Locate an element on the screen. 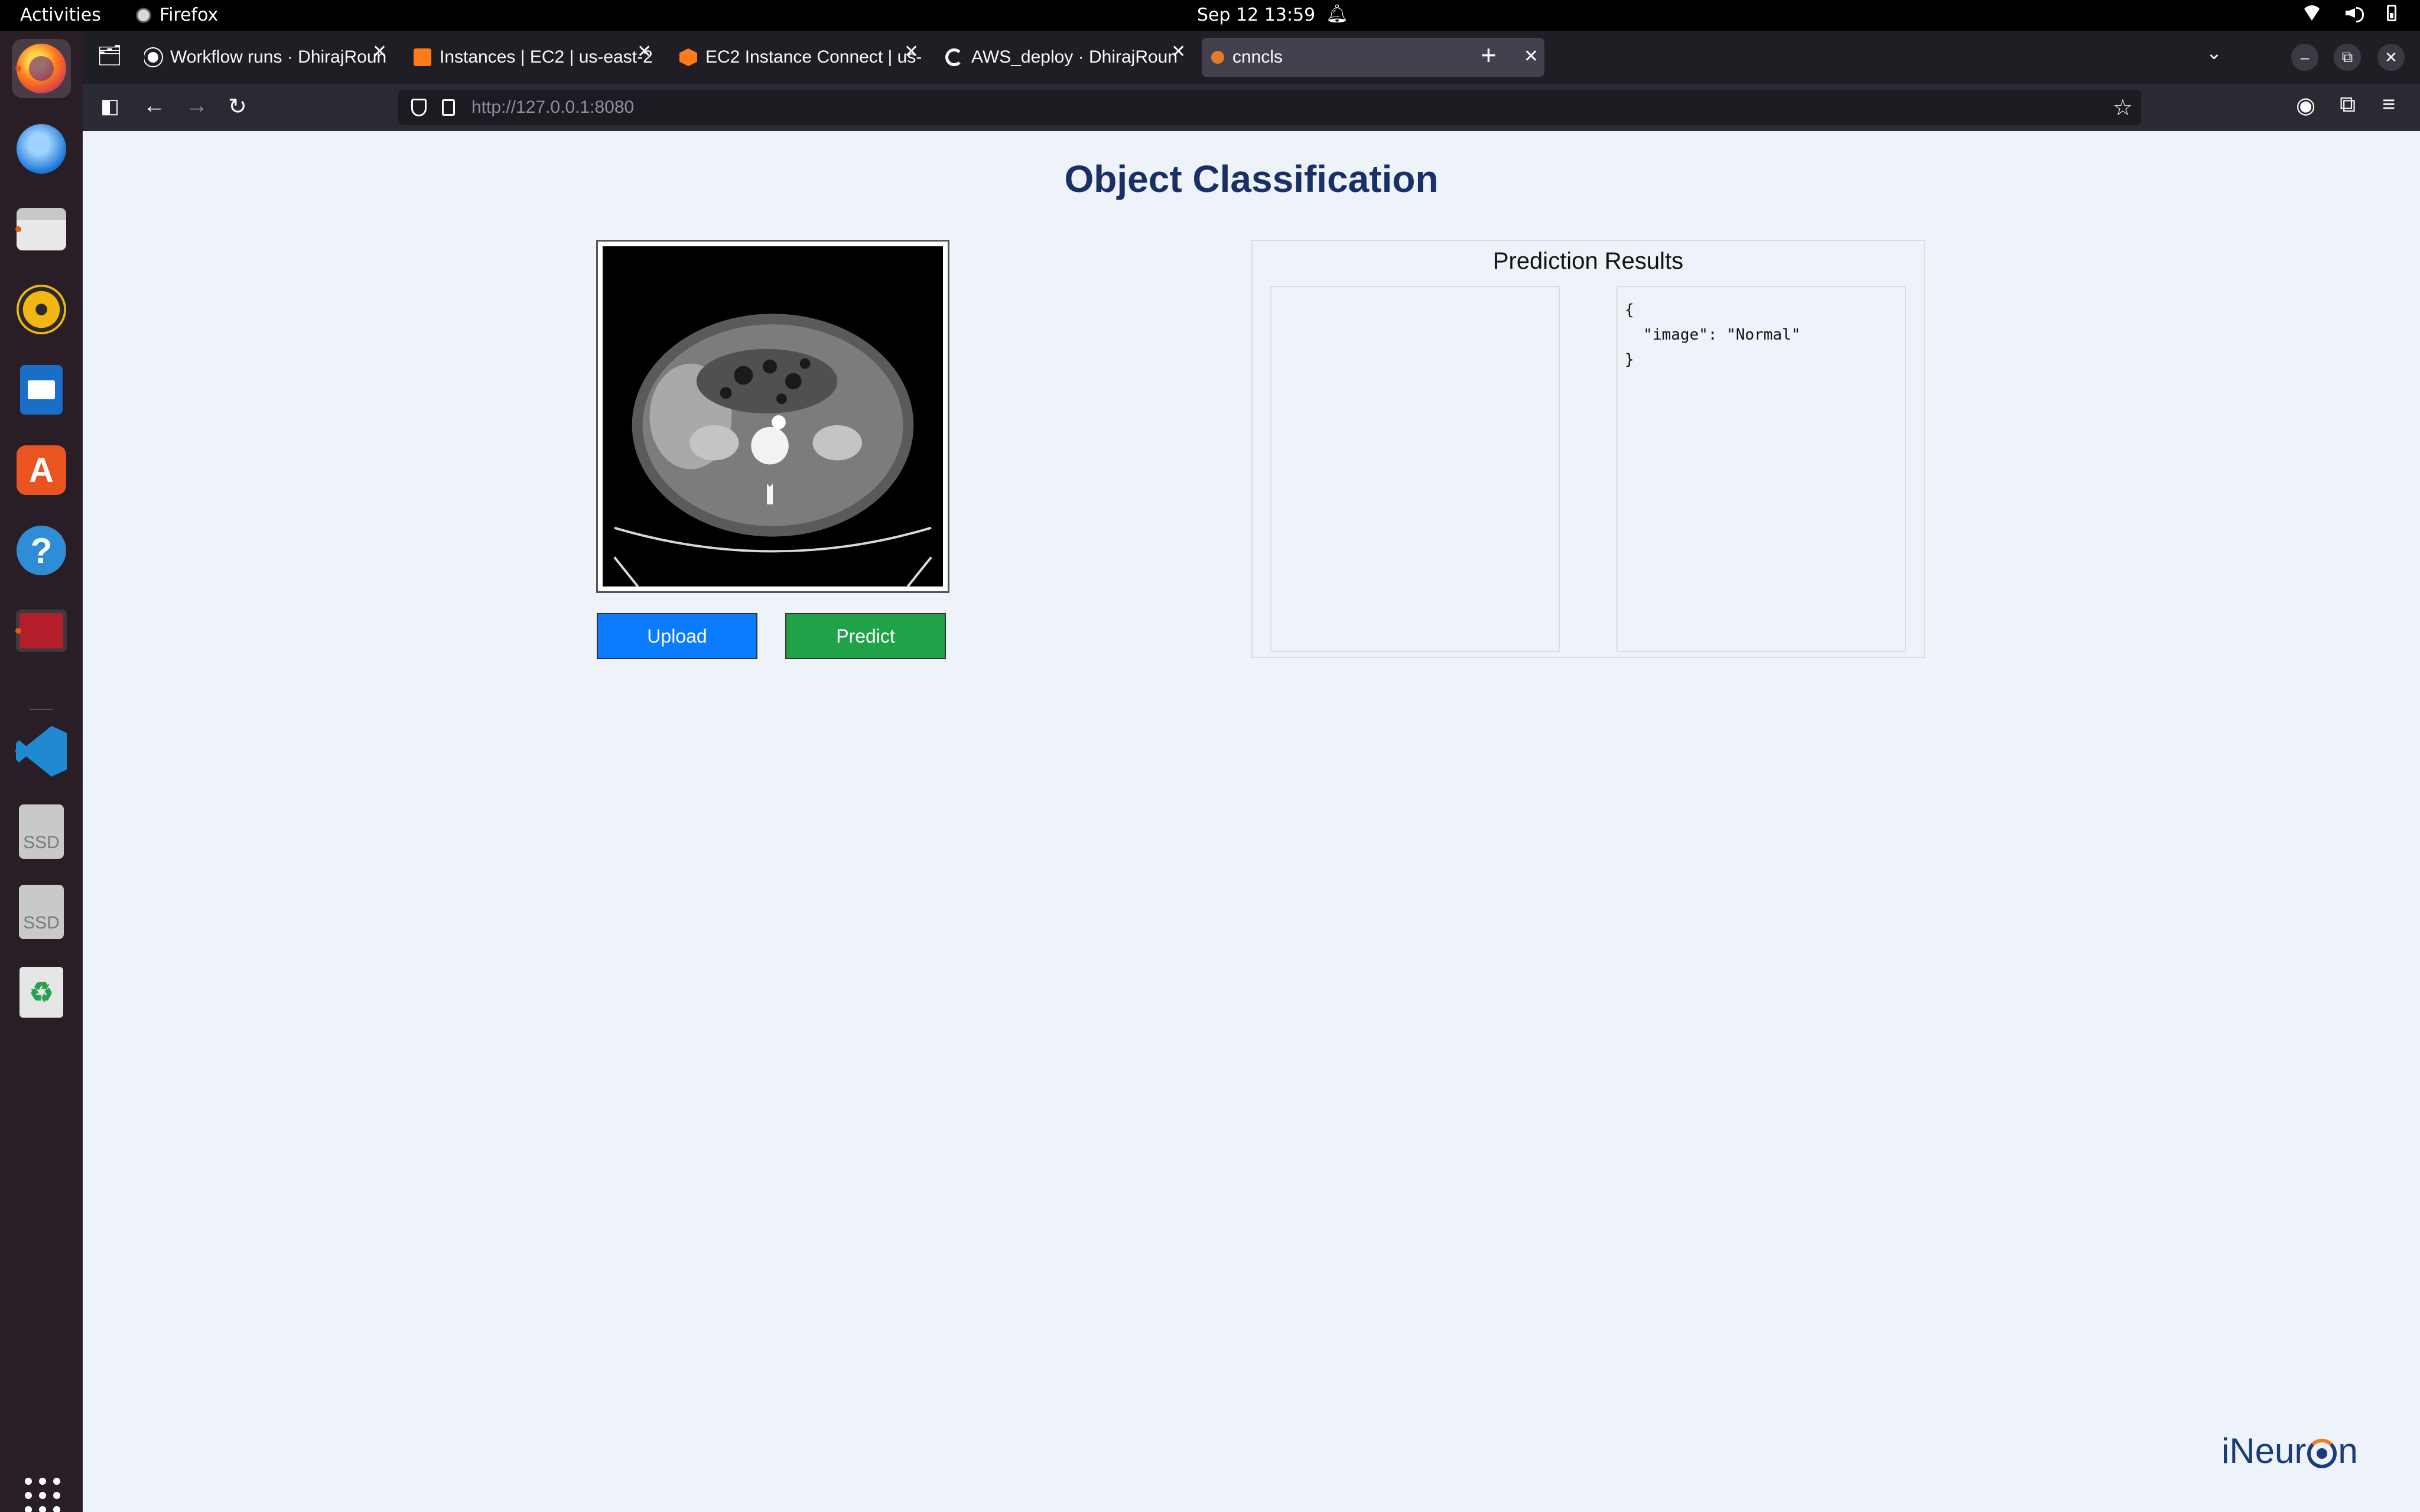 The image size is (2420, 1512). system-tray is located at coordinates (2349, 13).